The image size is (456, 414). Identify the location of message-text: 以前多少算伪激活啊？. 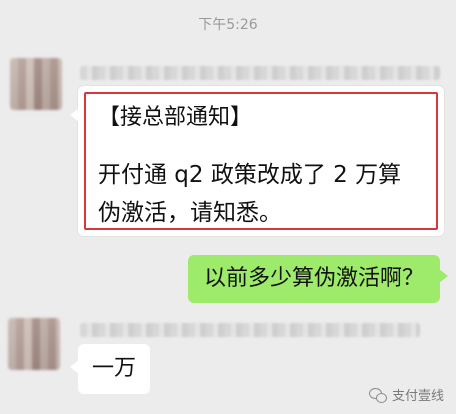
(313, 278).